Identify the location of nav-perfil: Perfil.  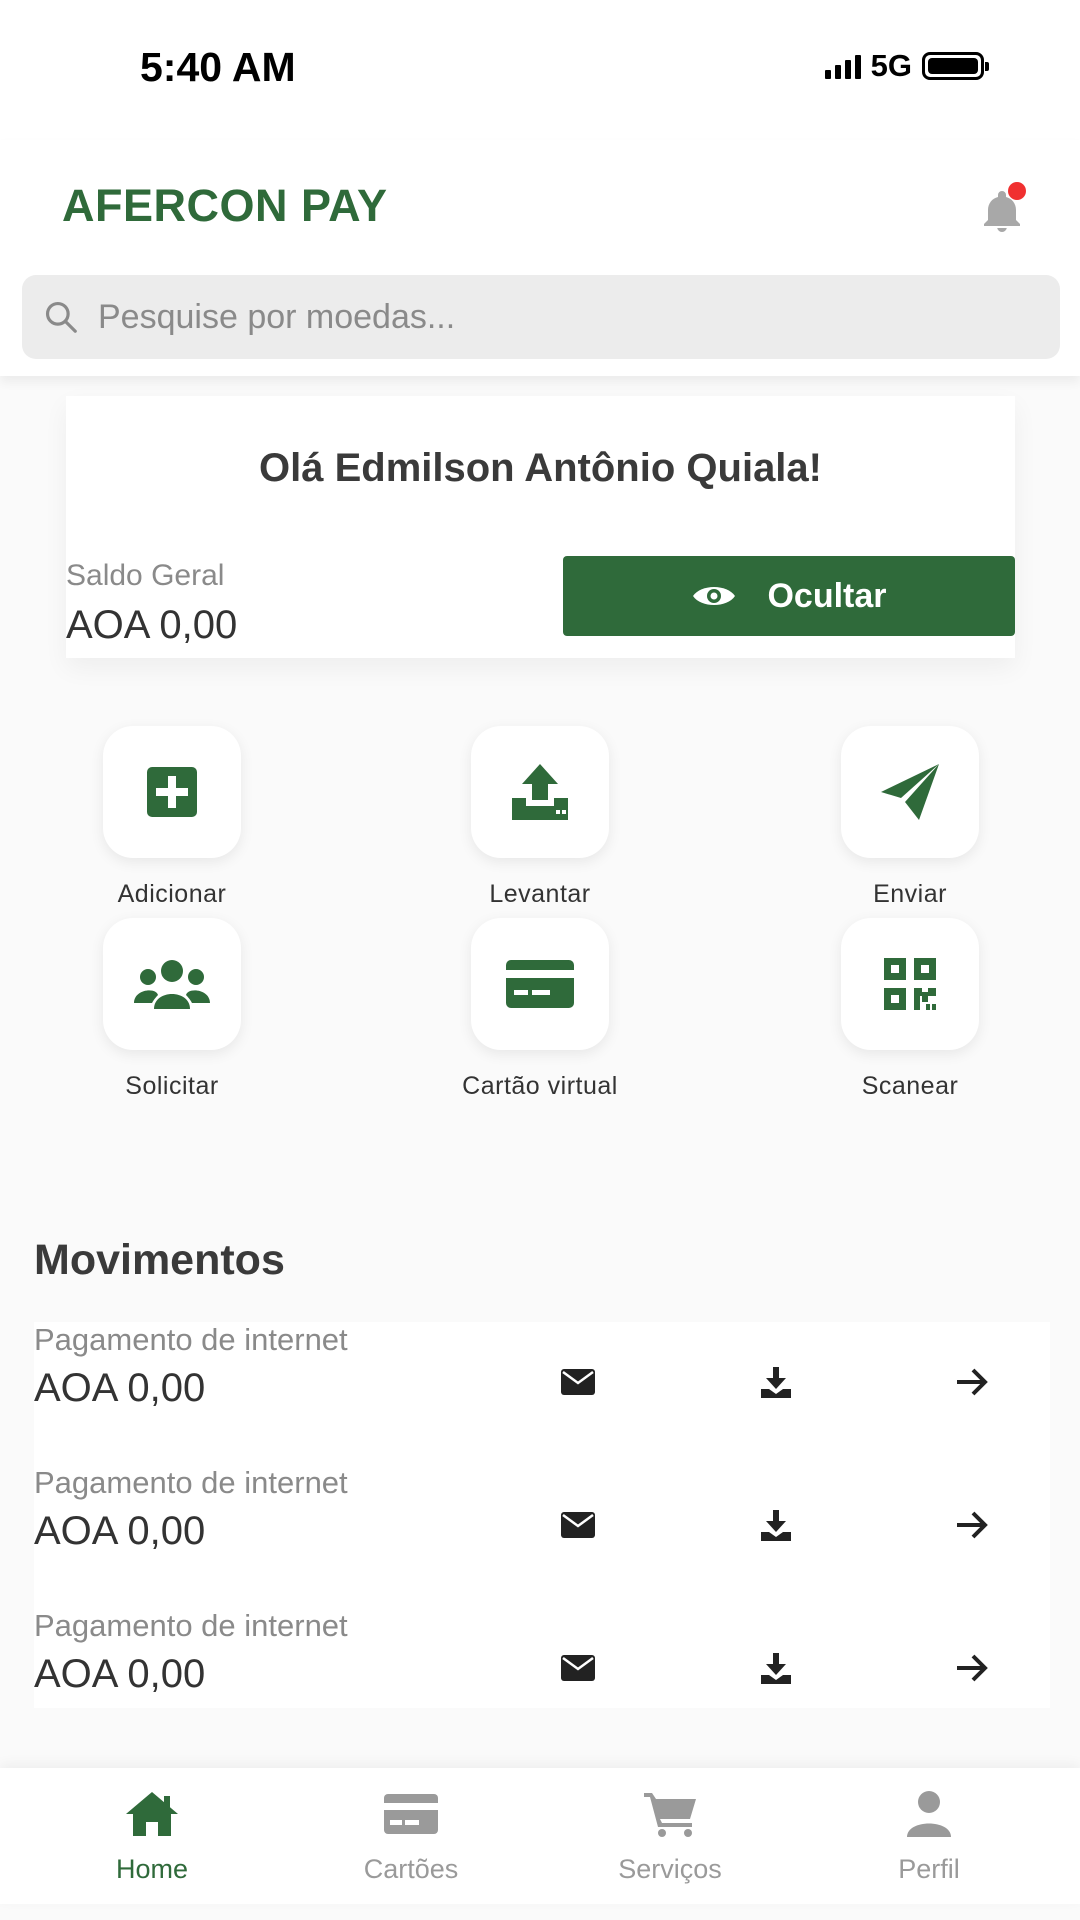
(929, 1836).